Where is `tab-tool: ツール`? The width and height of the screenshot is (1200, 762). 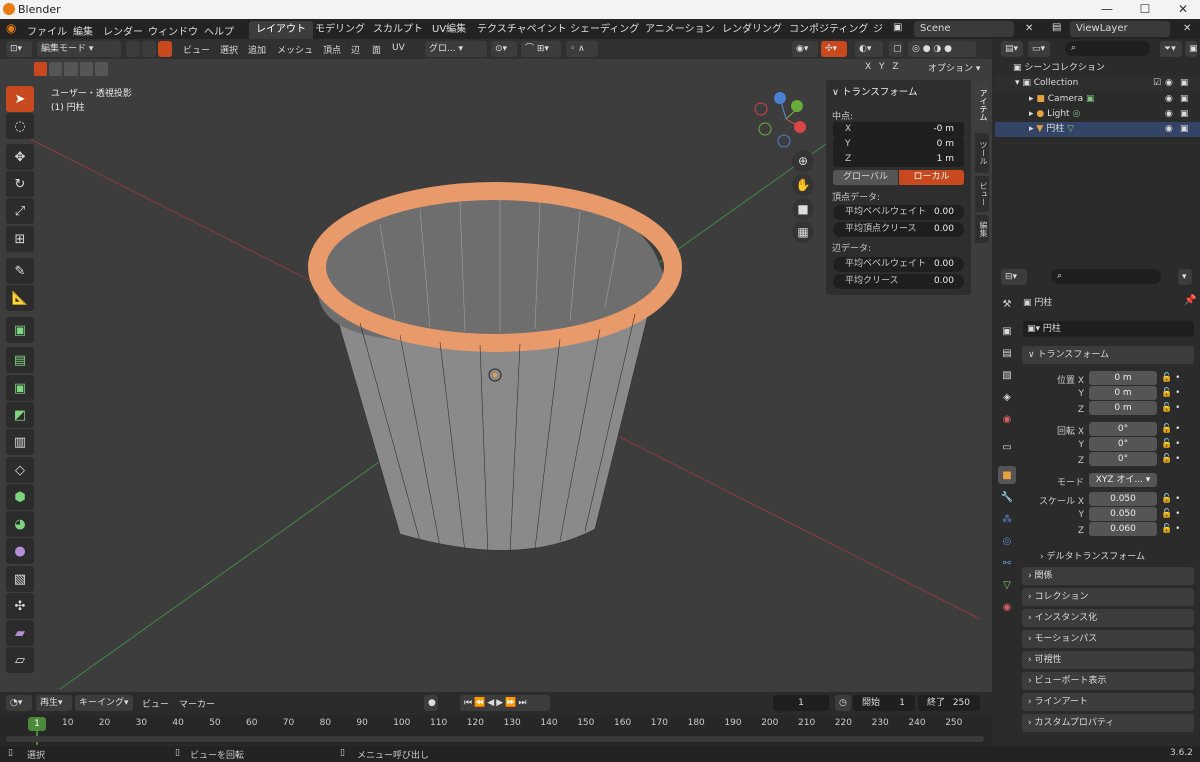 tab-tool: ツール is located at coordinates (982, 153).